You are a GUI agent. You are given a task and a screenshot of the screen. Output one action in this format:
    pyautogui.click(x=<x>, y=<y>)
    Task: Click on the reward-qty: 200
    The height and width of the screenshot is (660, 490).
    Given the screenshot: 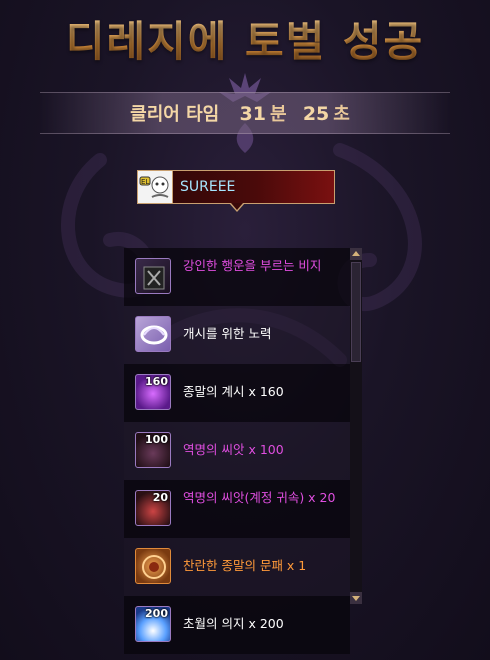 What is the action you would take?
    pyautogui.click(x=156, y=613)
    